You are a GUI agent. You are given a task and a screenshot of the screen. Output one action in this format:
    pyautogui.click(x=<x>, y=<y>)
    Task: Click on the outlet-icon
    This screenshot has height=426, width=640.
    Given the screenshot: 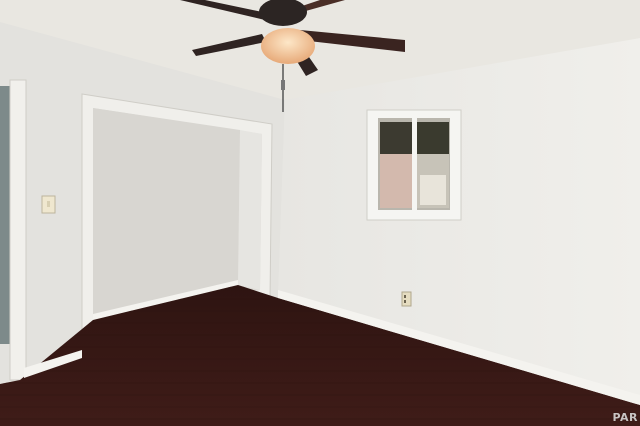 What is the action you would take?
    pyautogui.click(x=406, y=299)
    